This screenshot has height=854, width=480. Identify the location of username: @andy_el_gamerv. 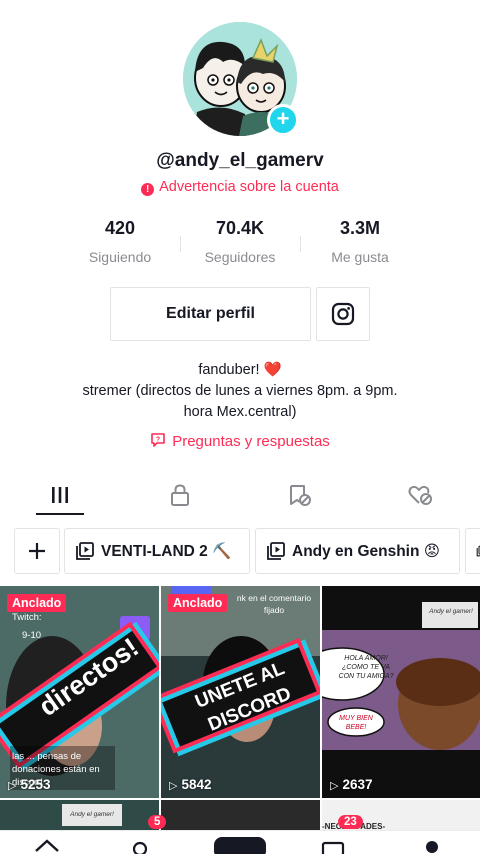
(240, 160).